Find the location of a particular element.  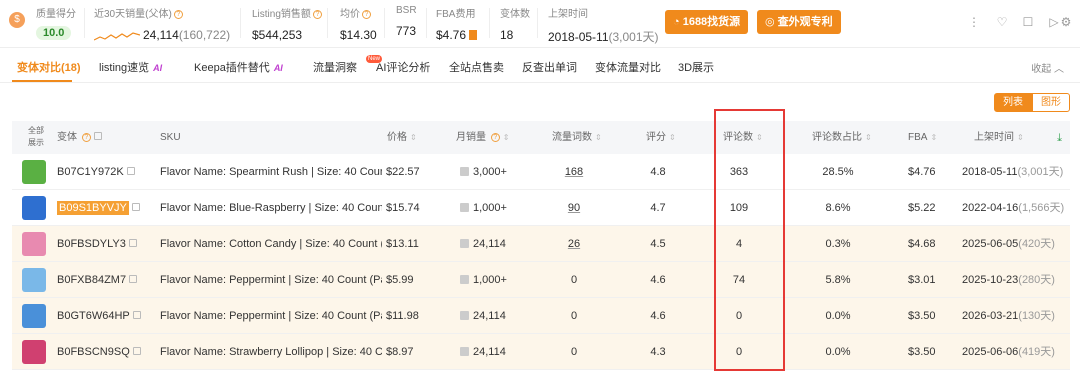

download-icon: ⤓ is located at coordinates (1059, 138).